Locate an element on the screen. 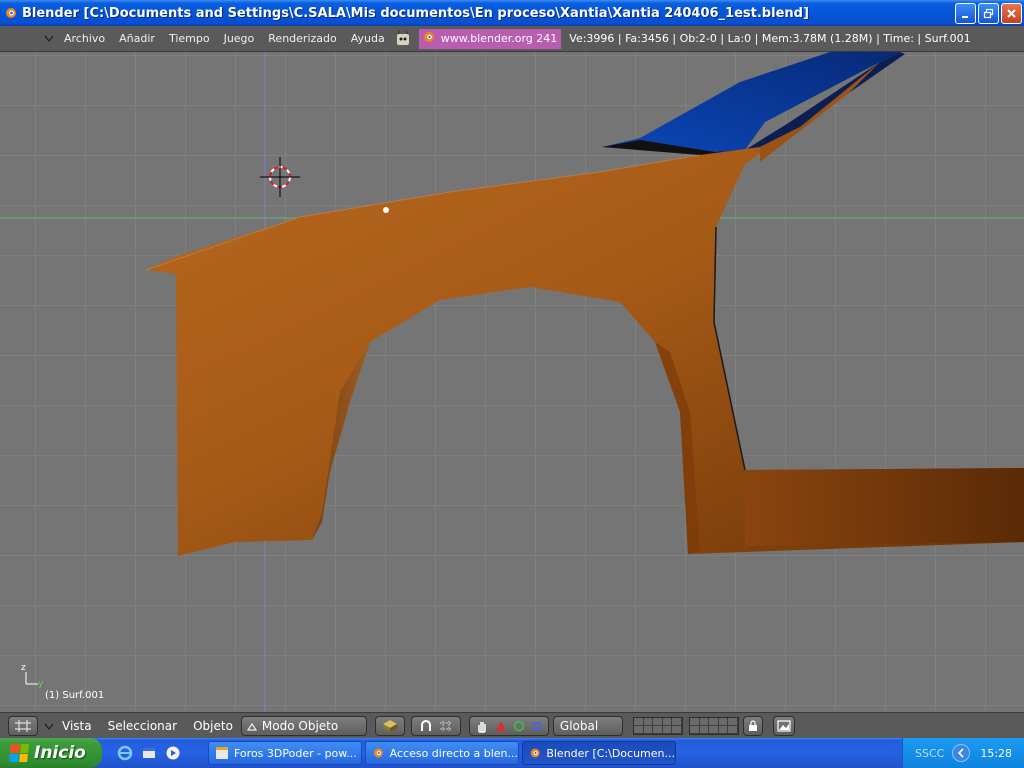 This screenshot has width=1024, height=768. axis-z-label: z is located at coordinates (23, 668).